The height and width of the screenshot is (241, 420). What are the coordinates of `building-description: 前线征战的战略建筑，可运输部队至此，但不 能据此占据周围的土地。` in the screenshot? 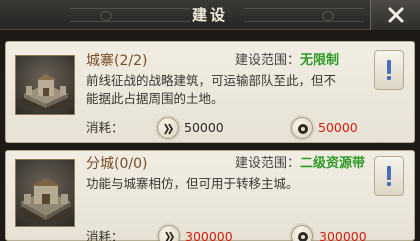 It's located at (211, 89).